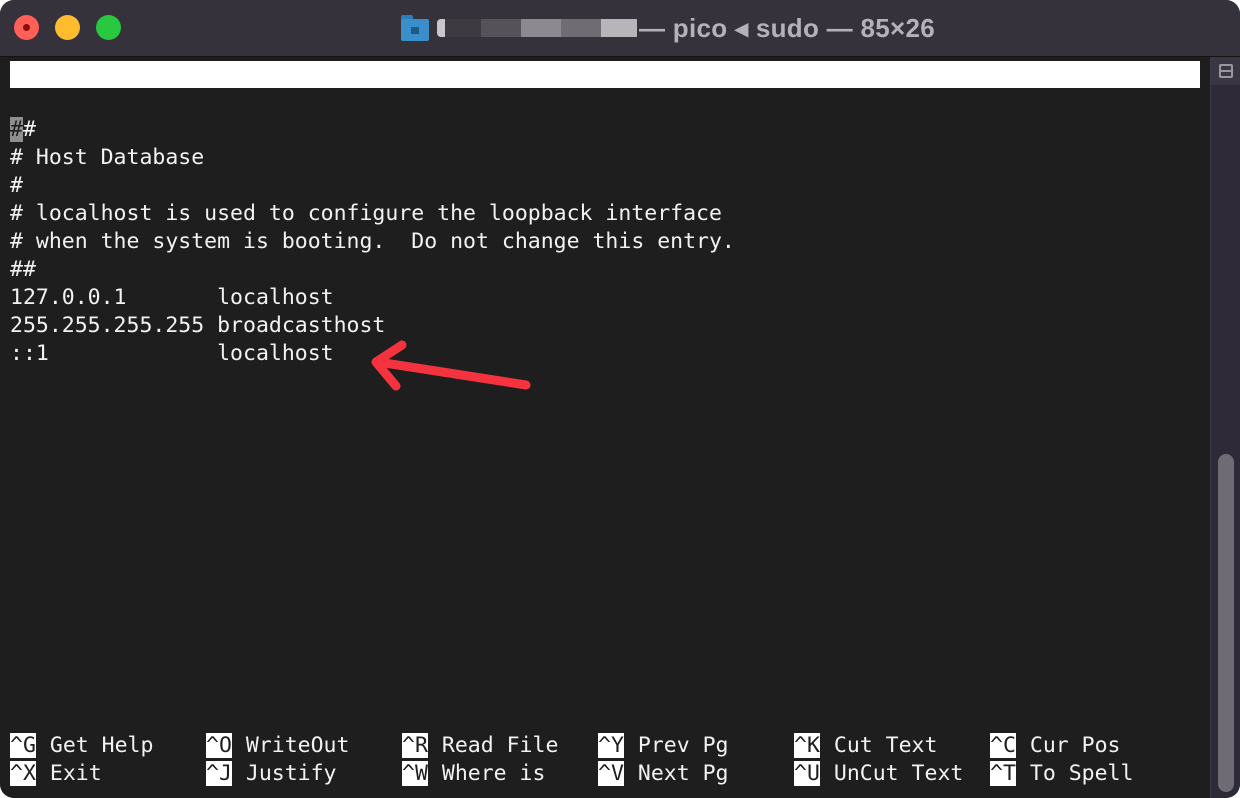 The image size is (1240, 798). What do you see at coordinates (297, 745) in the screenshot?
I see `shortcut-label: WriteOut` at bounding box center [297, 745].